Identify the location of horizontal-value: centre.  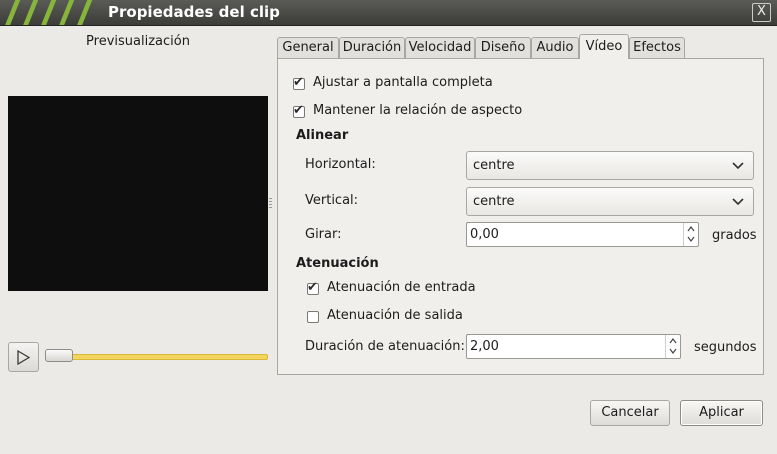
(494, 165).